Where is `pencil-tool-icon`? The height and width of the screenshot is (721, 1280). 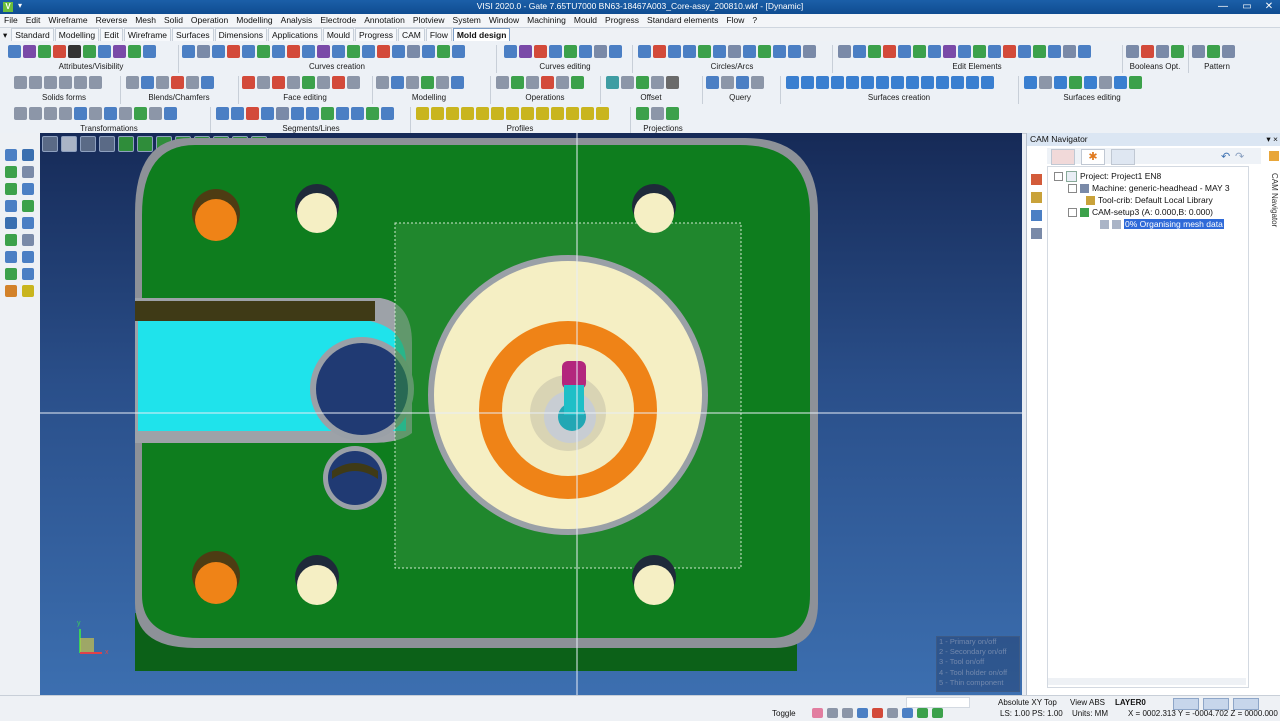
pencil-tool-icon is located at coordinates (11, 206).